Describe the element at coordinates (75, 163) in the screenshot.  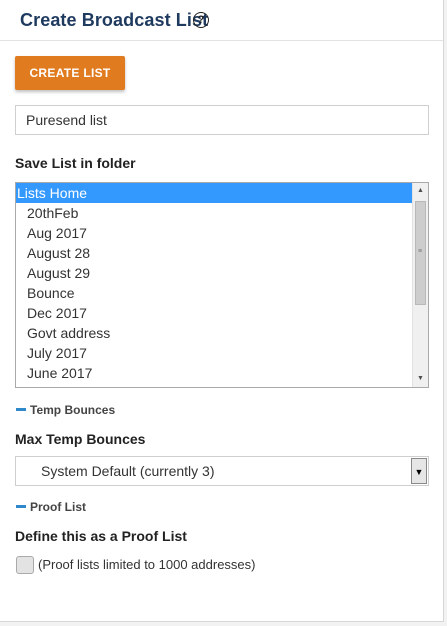
I see `save-folder-label: Save List in folder` at that location.